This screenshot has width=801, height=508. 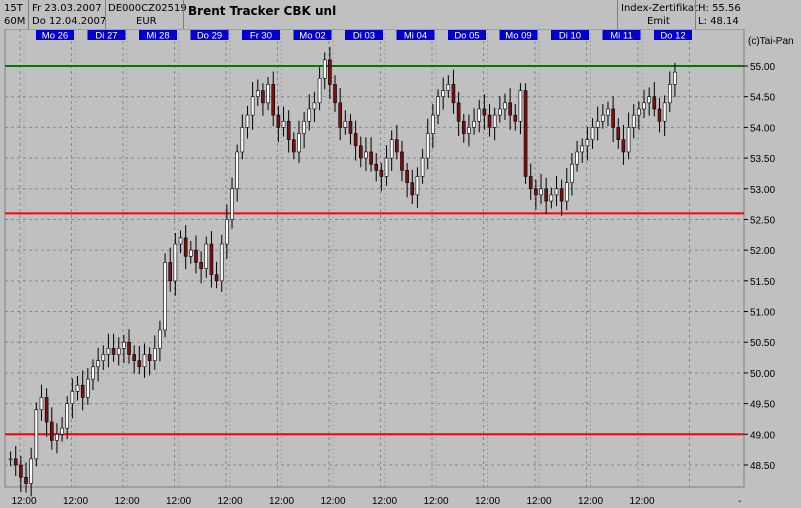 What do you see at coordinates (262, 11) in the screenshot?
I see `instrument-title: Brent Tracker CBK unl` at bounding box center [262, 11].